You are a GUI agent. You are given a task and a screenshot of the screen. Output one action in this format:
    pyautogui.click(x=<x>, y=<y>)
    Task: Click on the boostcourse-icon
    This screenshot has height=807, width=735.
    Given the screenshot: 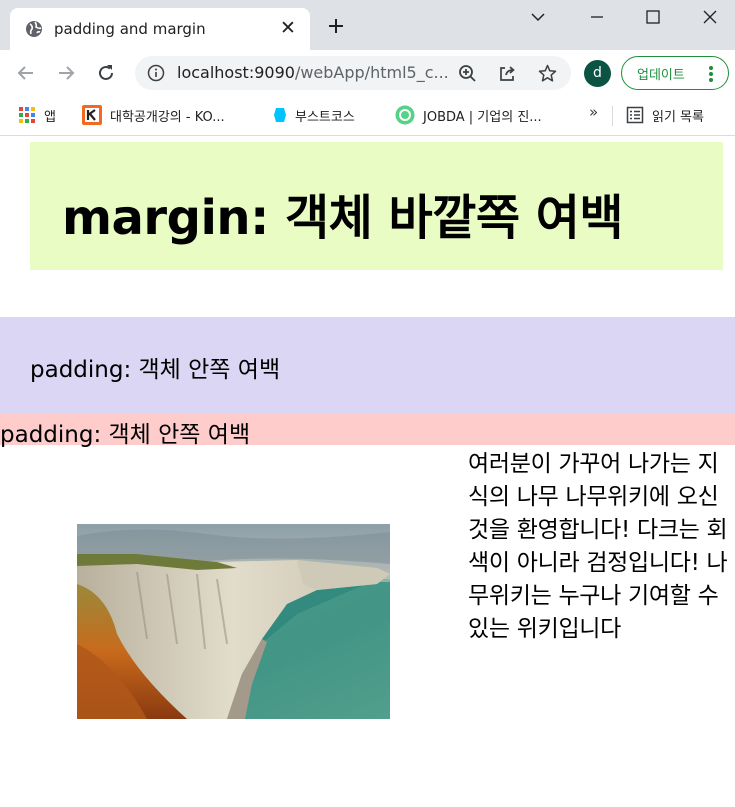 What is the action you would take?
    pyautogui.click(x=280, y=115)
    